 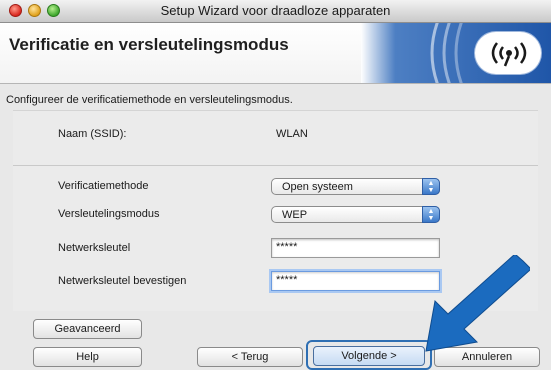 What do you see at coordinates (456, 53) in the screenshot?
I see `brand-banner` at bounding box center [456, 53].